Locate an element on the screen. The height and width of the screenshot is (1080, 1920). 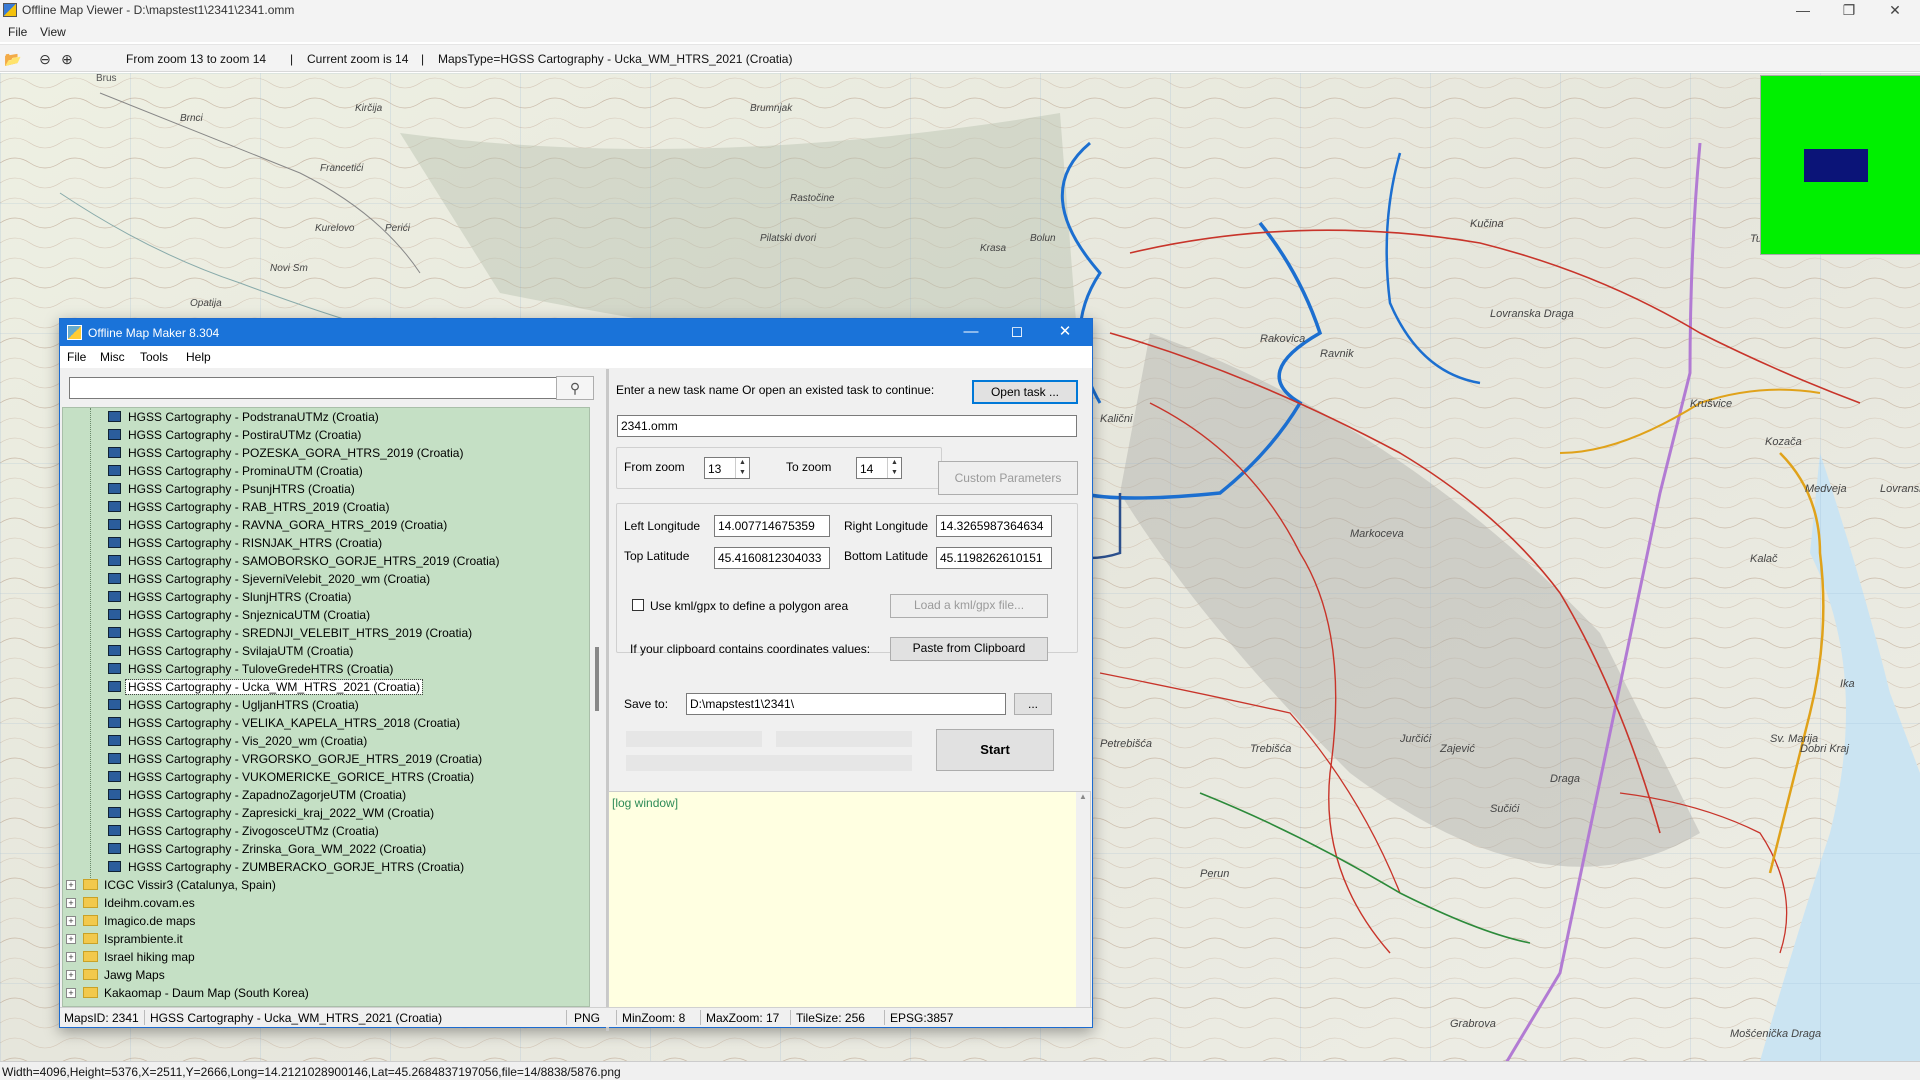
tree-item: HGSS Cartography - SvilajaUTM (Croatia) is located at coordinates (326, 651).